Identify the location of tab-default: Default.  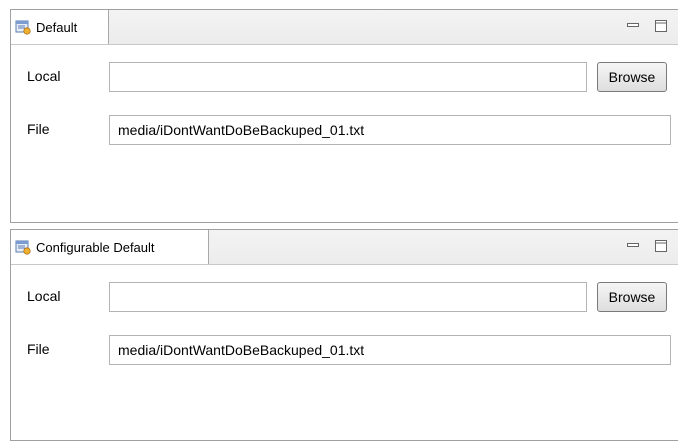
(60, 27).